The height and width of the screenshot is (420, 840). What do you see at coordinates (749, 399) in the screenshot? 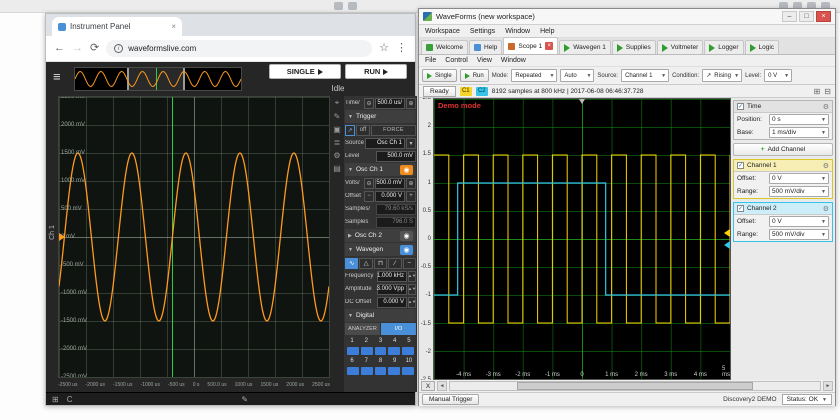
I see `device-name: Discovery2 DEMO` at bounding box center [749, 399].